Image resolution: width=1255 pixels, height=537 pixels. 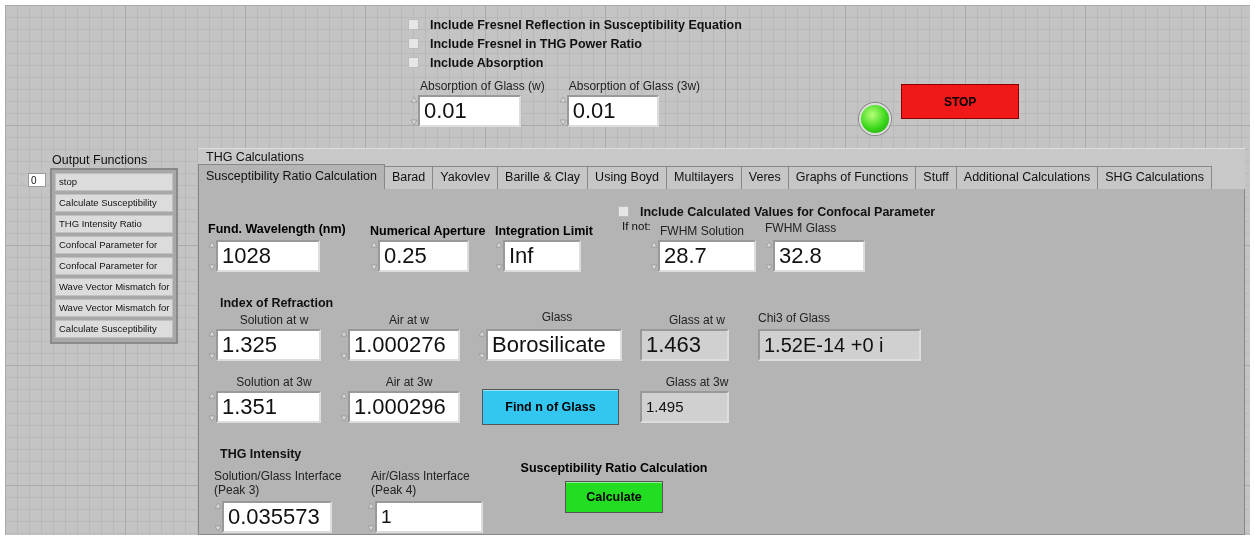 I want to click on tab: SHG Calculations, so click(x=1154, y=177).